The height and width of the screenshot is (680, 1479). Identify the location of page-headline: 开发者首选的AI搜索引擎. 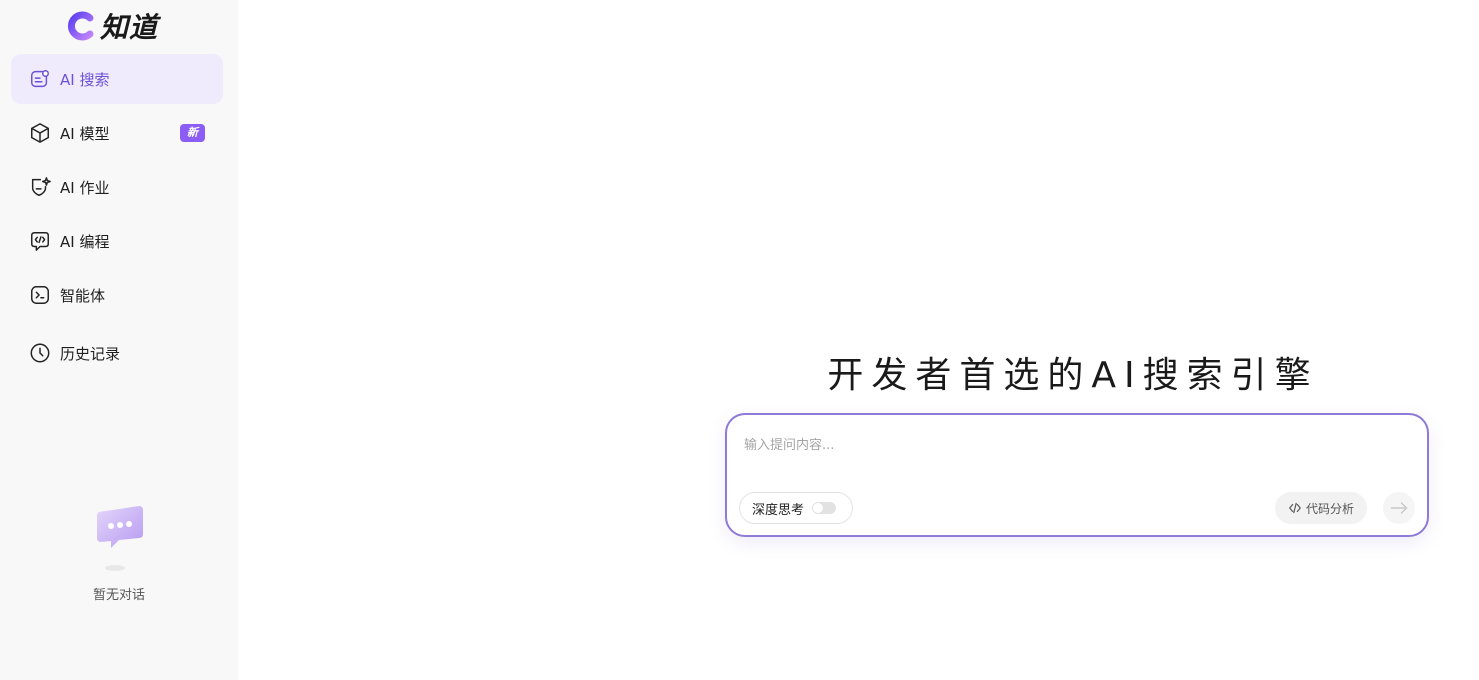
(1073, 375).